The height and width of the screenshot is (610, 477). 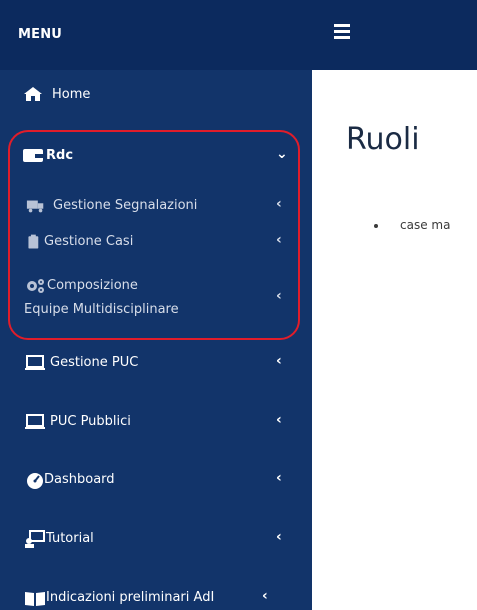 I want to click on home-icon, so click(x=33, y=94).